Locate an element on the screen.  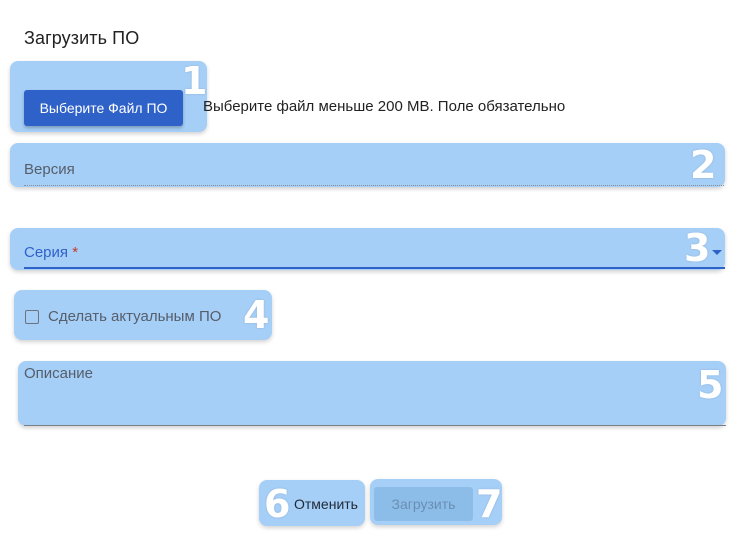
required-asterisk: * is located at coordinates (75, 252).